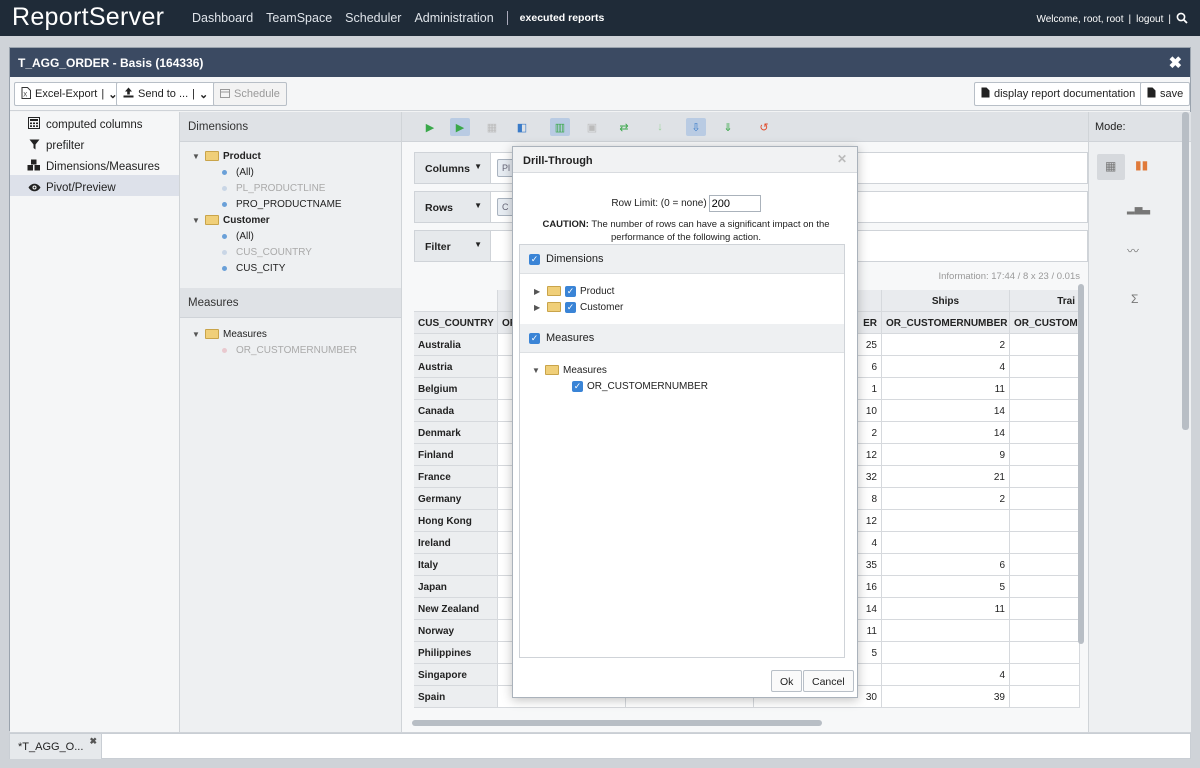  Describe the element at coordinates (69, 94) in the screenshot. I see `excel-export-button: X Excel-Export | ⌄` at that location.